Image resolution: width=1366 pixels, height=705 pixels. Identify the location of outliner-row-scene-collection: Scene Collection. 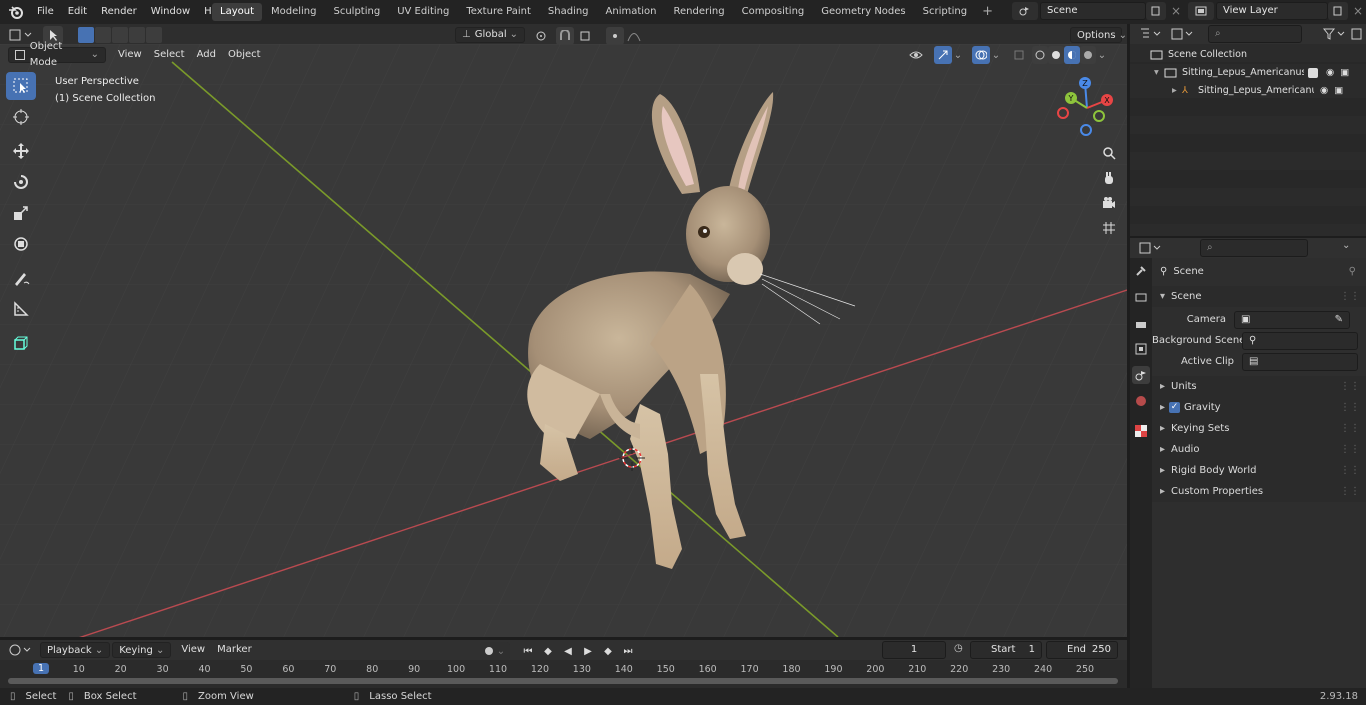
(1248, 55).